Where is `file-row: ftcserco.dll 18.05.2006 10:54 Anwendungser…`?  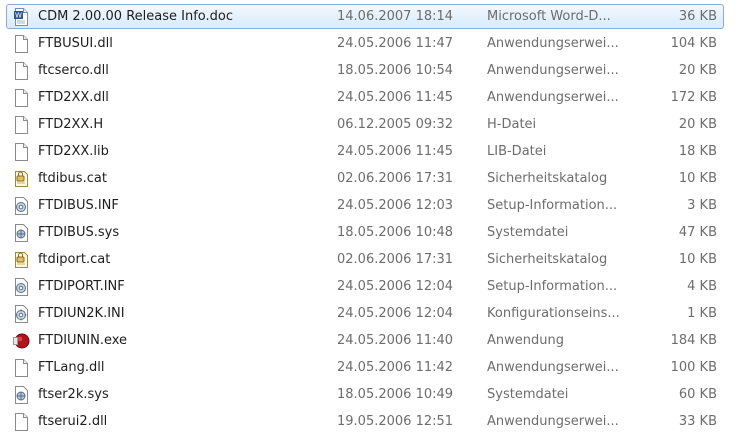 file-row: ftcserco.dll 18.05.2006 10:54 Anwendungser… is located at coordinates (365, 70).